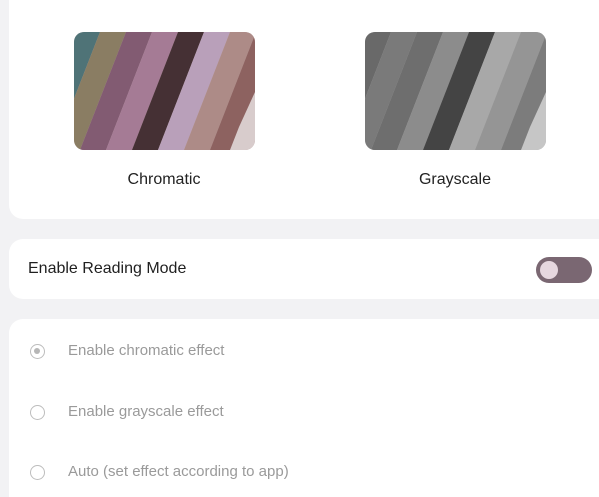 This screenshot has height=497, width=599. I want to click on radio-option-label: Enable chromatic effect, so click(146, 350).